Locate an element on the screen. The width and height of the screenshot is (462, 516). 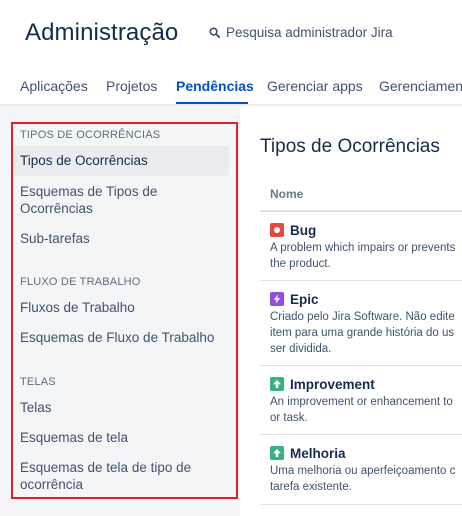
description-line: tarefa existente. is located at coordinates (311, 487).